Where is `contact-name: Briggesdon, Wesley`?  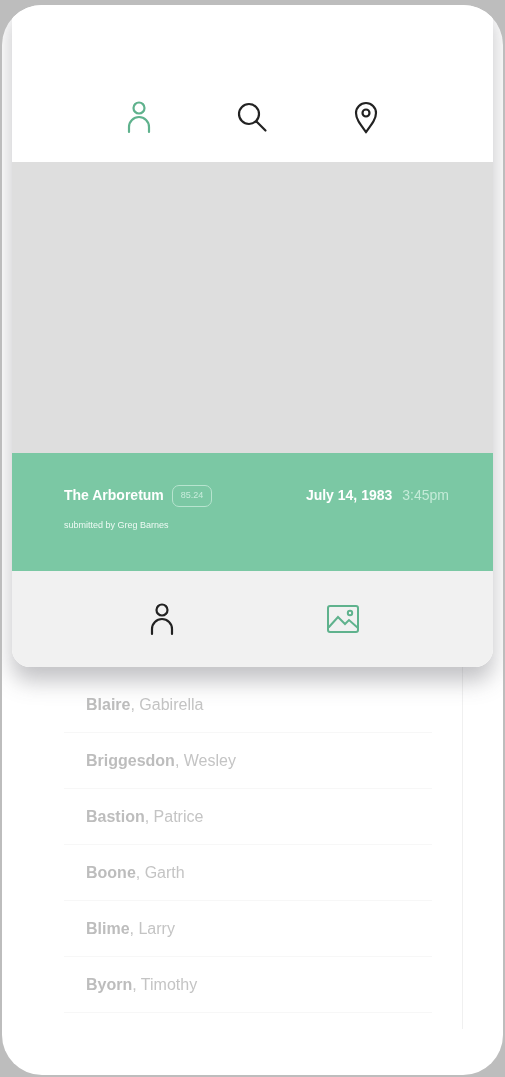
contact-name: Briggesdon, Wesley is located at coordinates (161, 760).